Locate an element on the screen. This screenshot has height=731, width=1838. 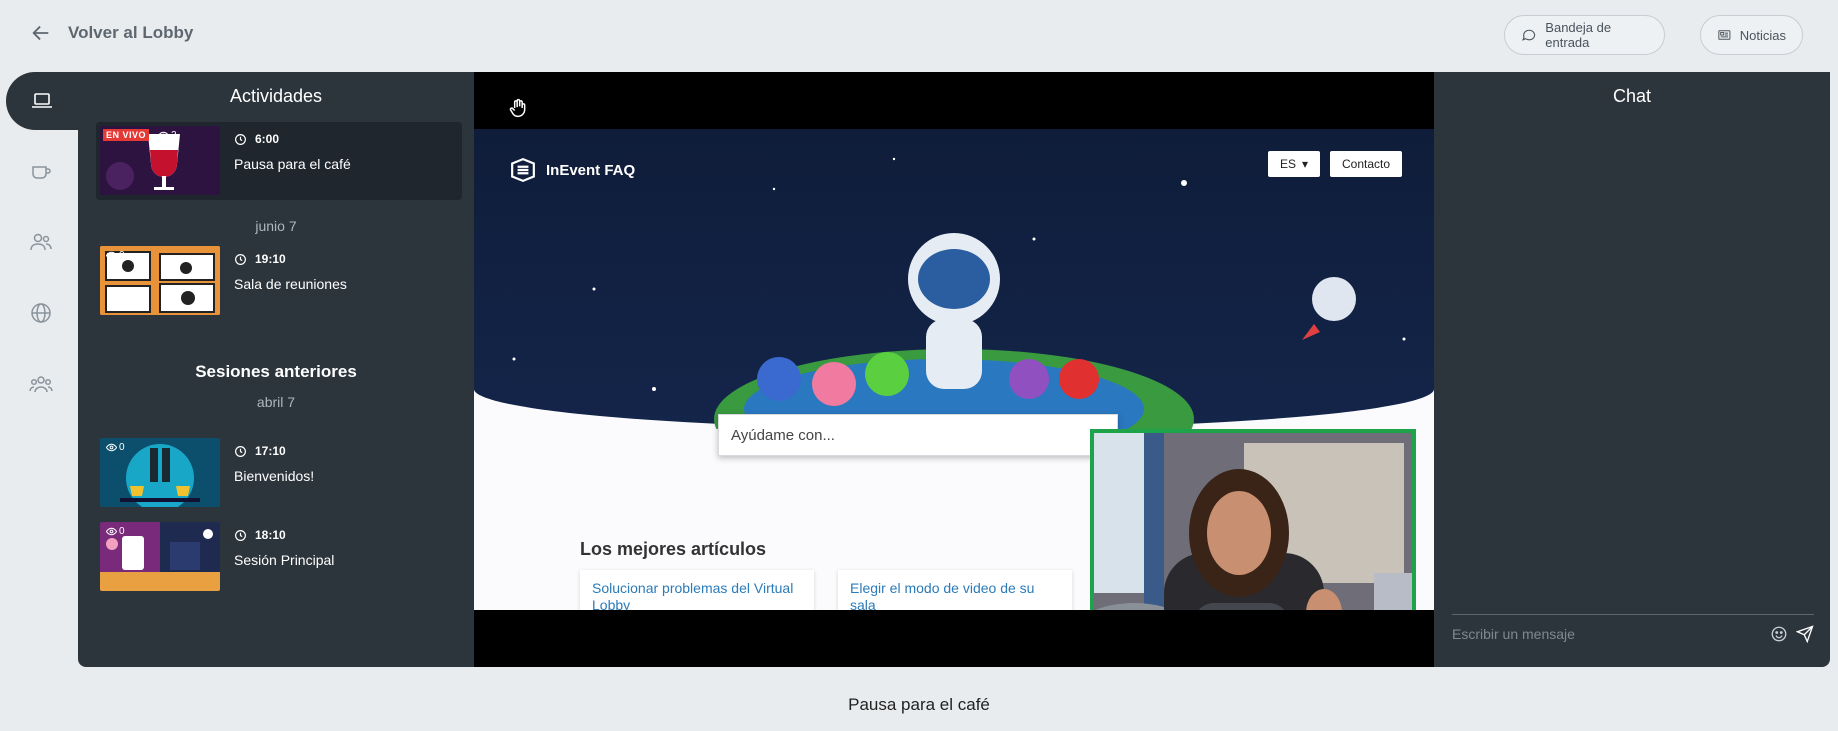
rail-item-coffee is located at coordinates (41, 171).